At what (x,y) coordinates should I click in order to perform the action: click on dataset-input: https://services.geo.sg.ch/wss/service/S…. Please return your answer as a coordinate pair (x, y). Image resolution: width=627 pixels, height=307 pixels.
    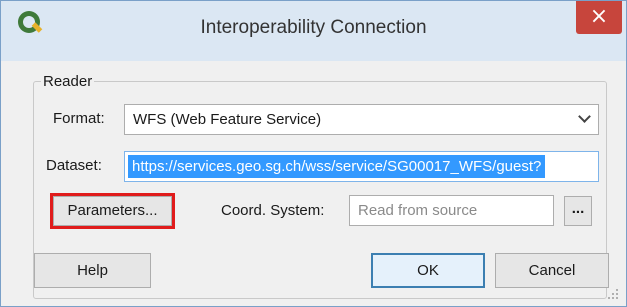
    Looking at the image, I should click on (361, 166).